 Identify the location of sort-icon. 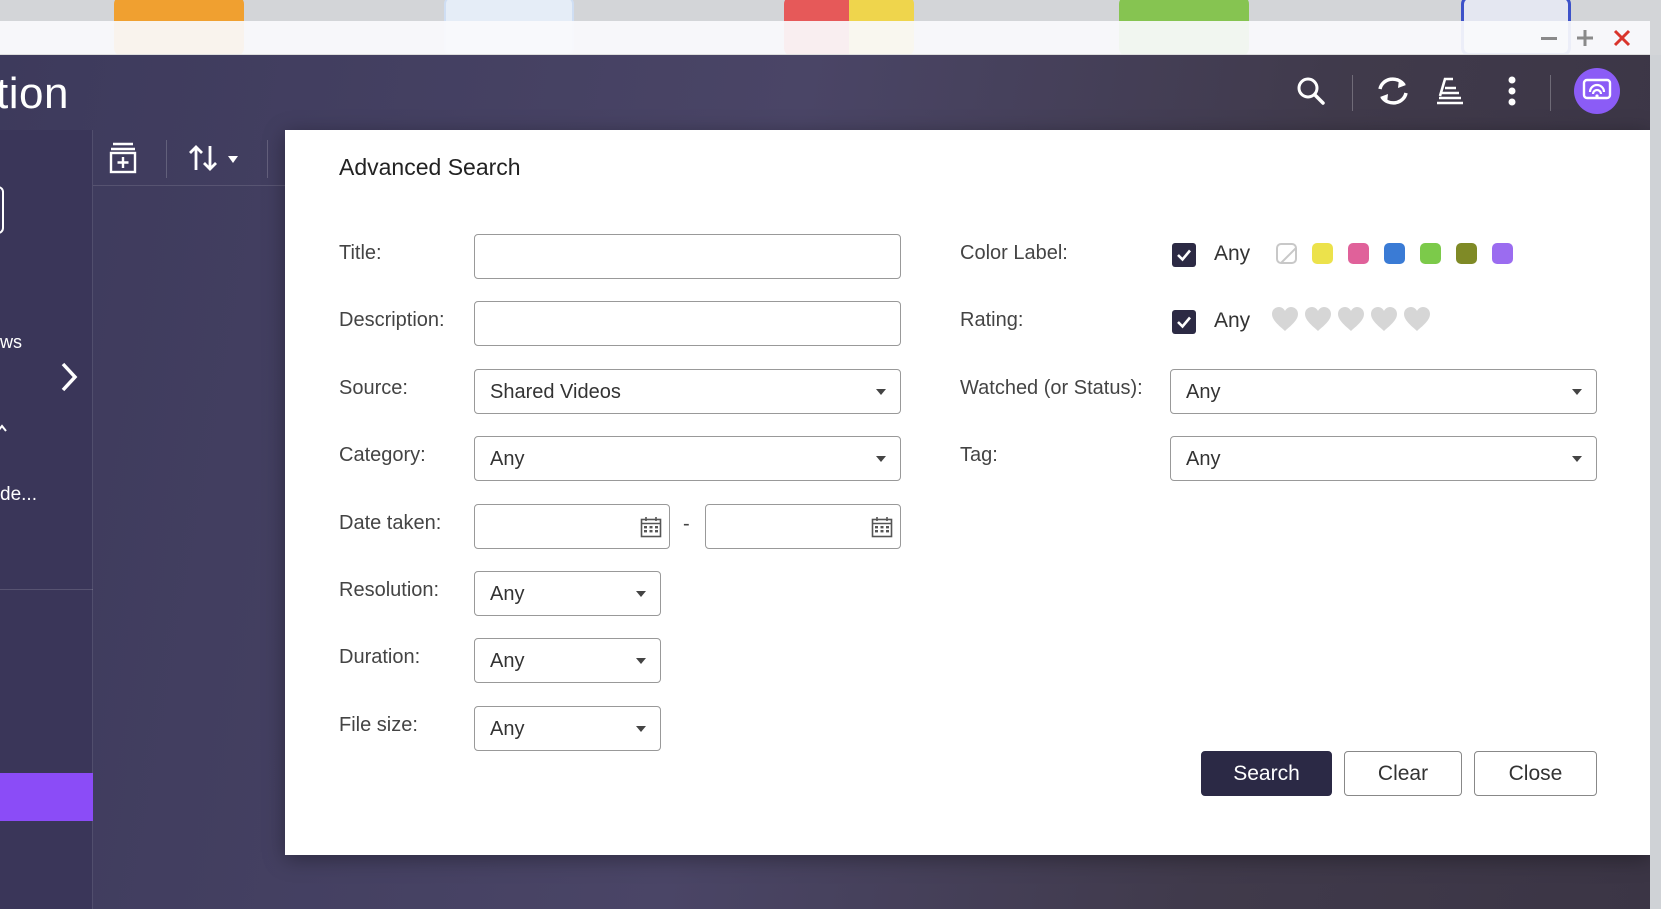
(218, 158).